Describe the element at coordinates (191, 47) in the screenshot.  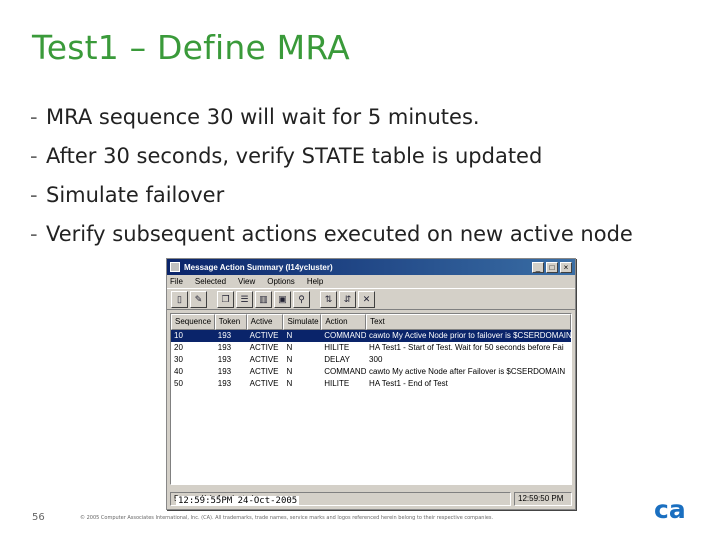
I see `slide-title: Test1 – Define MRA` at that location.